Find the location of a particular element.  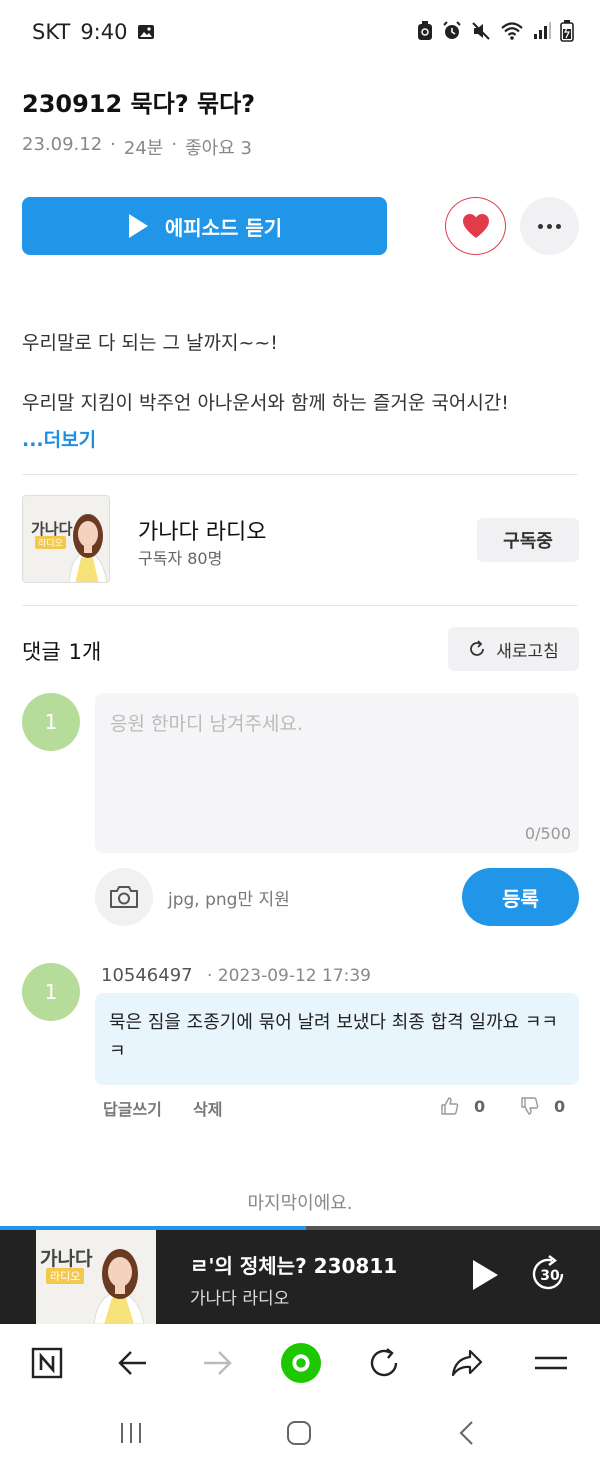

delete-comment-button: 삭제 is located at coordinates (207, 1108).